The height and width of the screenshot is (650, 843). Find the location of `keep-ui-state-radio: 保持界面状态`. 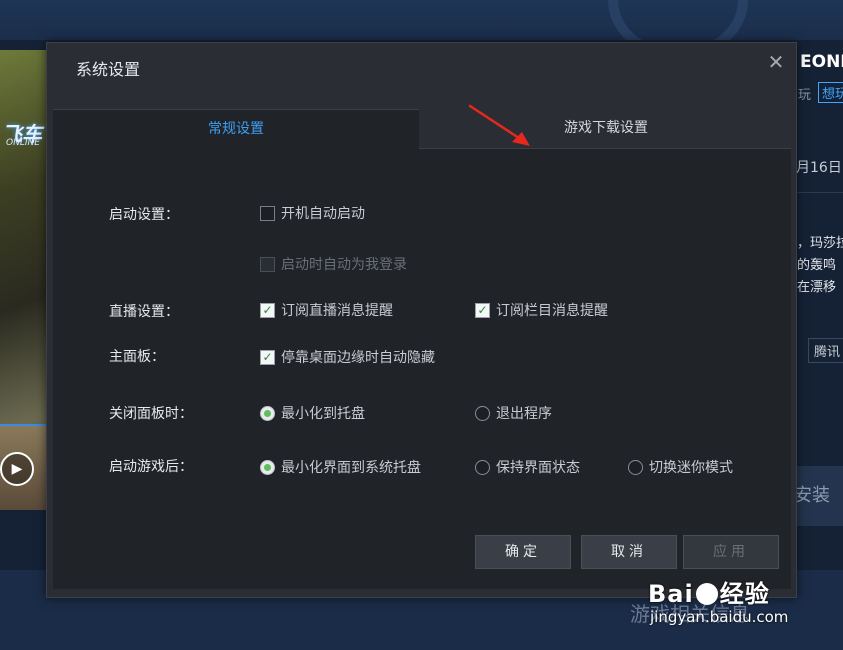

keep-ui-state-radio: 保持界面状态 is located at coordinates (527, 467).